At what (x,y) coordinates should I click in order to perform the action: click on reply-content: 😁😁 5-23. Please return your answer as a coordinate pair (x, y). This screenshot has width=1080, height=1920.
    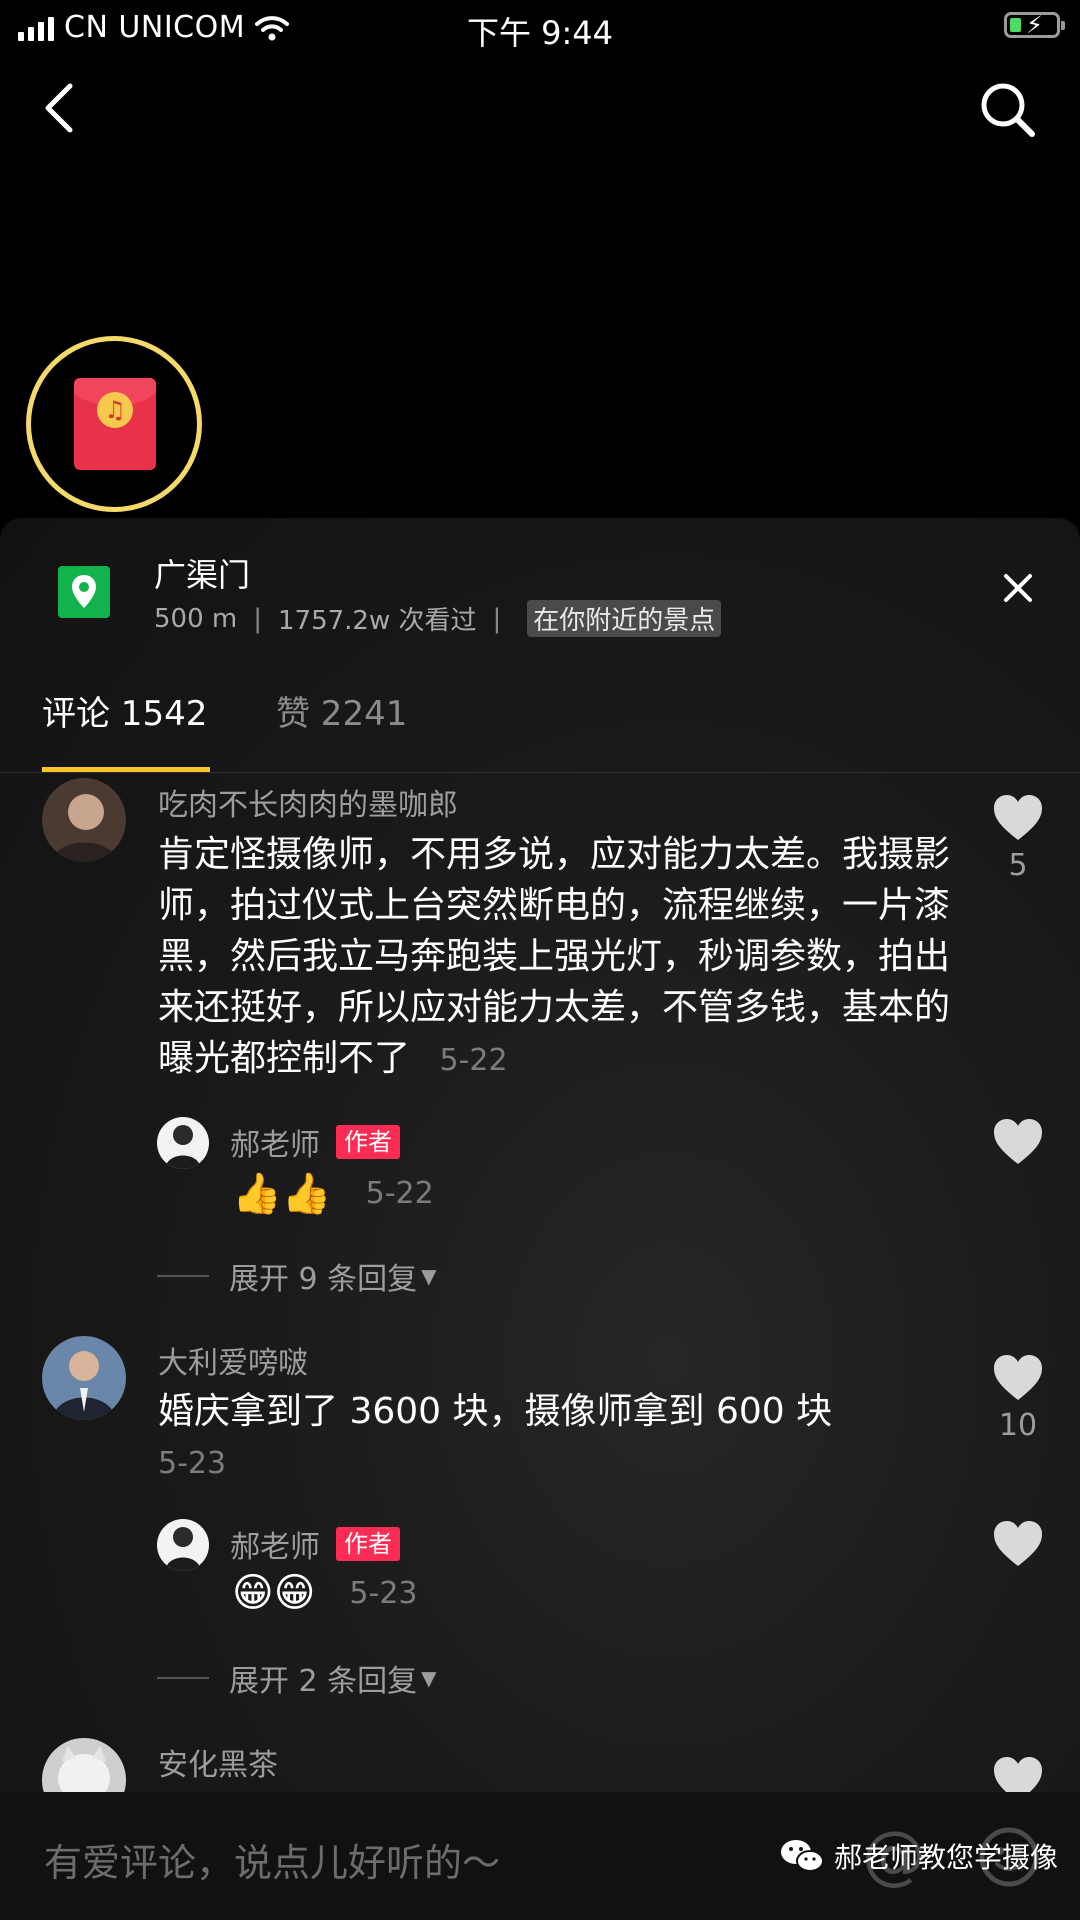
    Looking at the image, I should click on (325, 1593).